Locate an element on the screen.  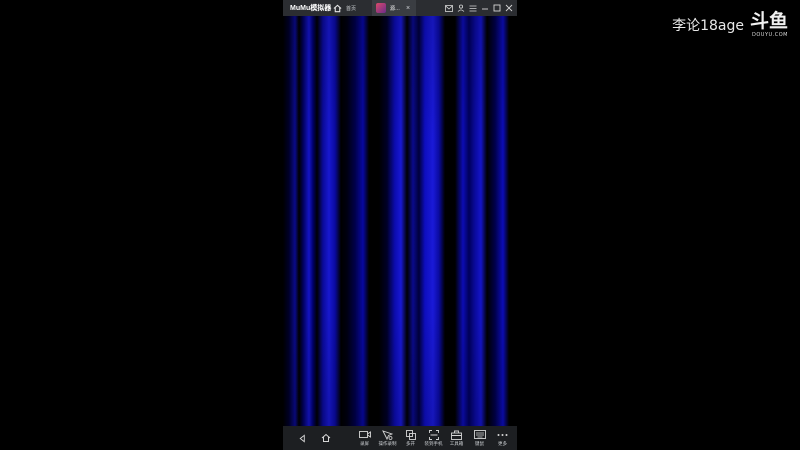
video-record-icon is located at coordinates (364, 434).